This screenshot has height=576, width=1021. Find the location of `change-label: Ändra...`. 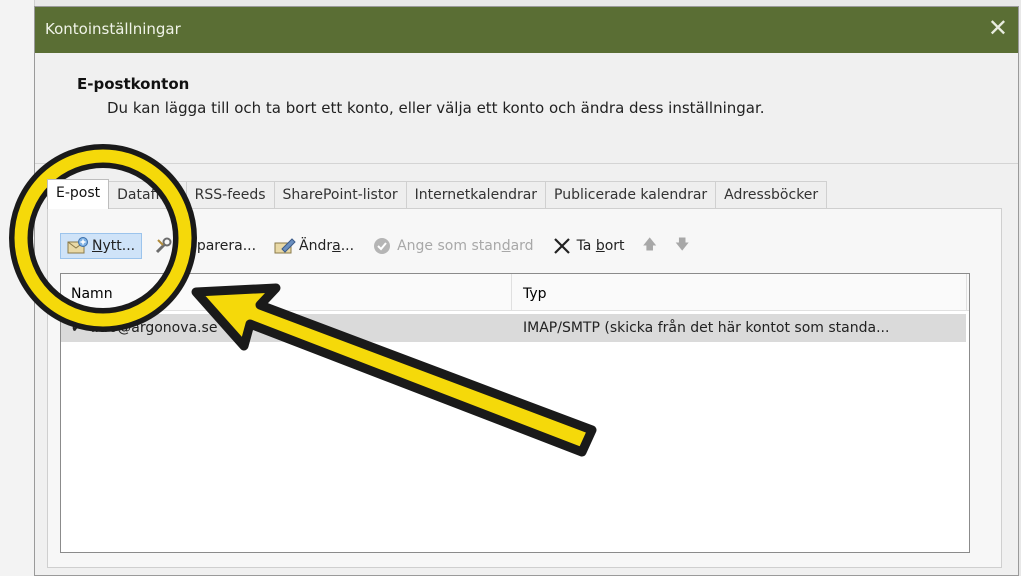

change-label: Ändra... is located at coordinates (327, 246).